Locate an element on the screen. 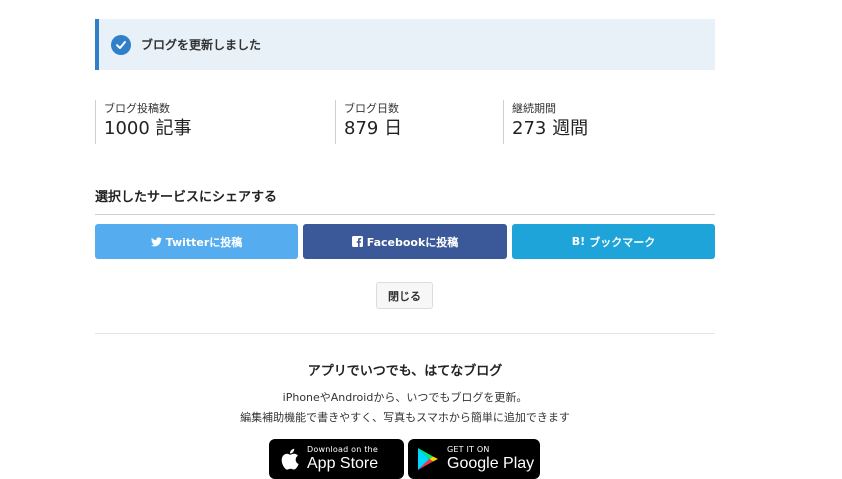 The image size is (842, 479). hatena-bookmark-icon: B! is located at coordinates (578, 241).